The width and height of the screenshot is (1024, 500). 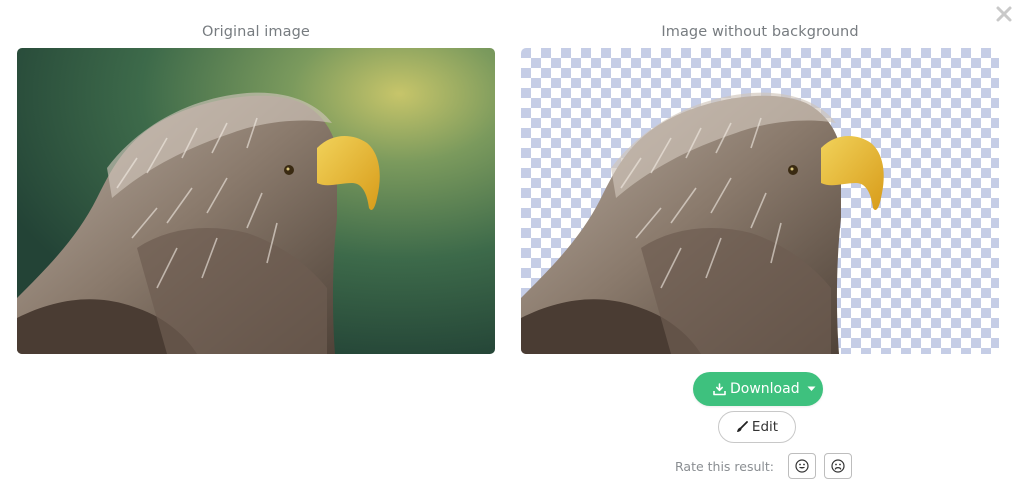 What do you see at coordinates (765, 427) in the screenshot?
I see `edit-label: Edit` at bounding box center [765, 427].